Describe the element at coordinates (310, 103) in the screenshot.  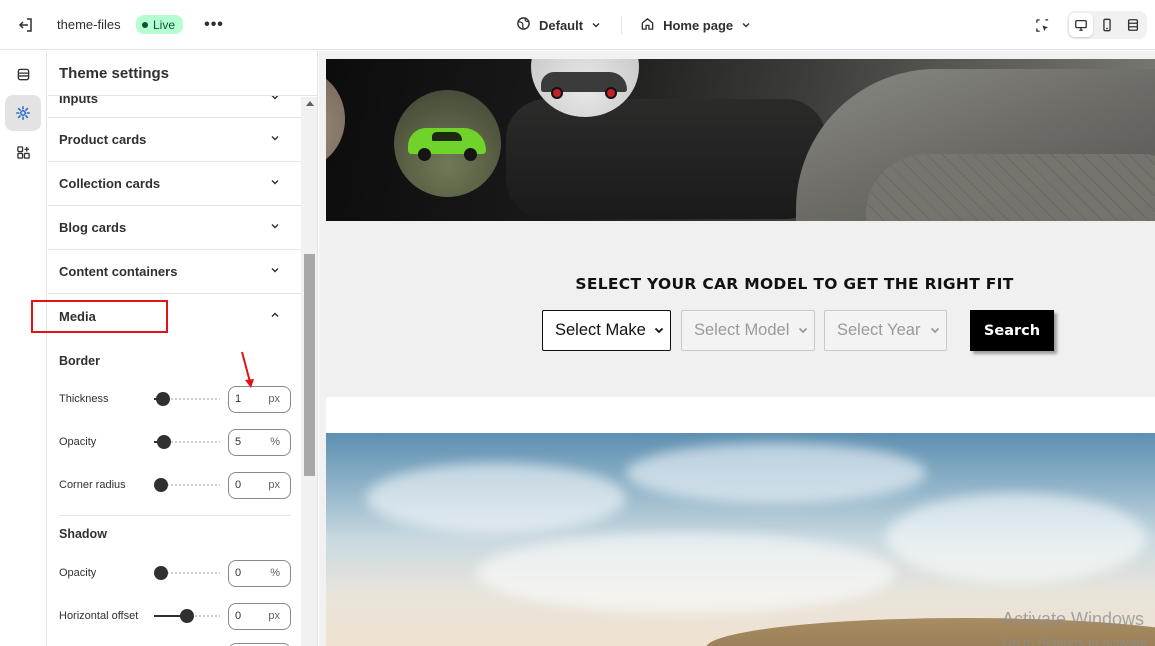
I see `scroll-up-arrow-icon` at that location.